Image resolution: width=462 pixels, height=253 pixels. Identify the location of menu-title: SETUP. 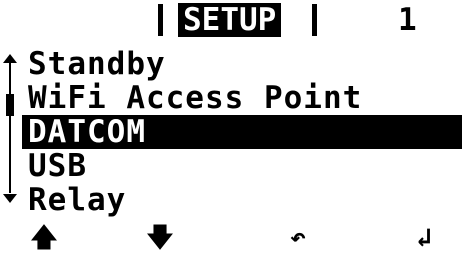
(230, 20).